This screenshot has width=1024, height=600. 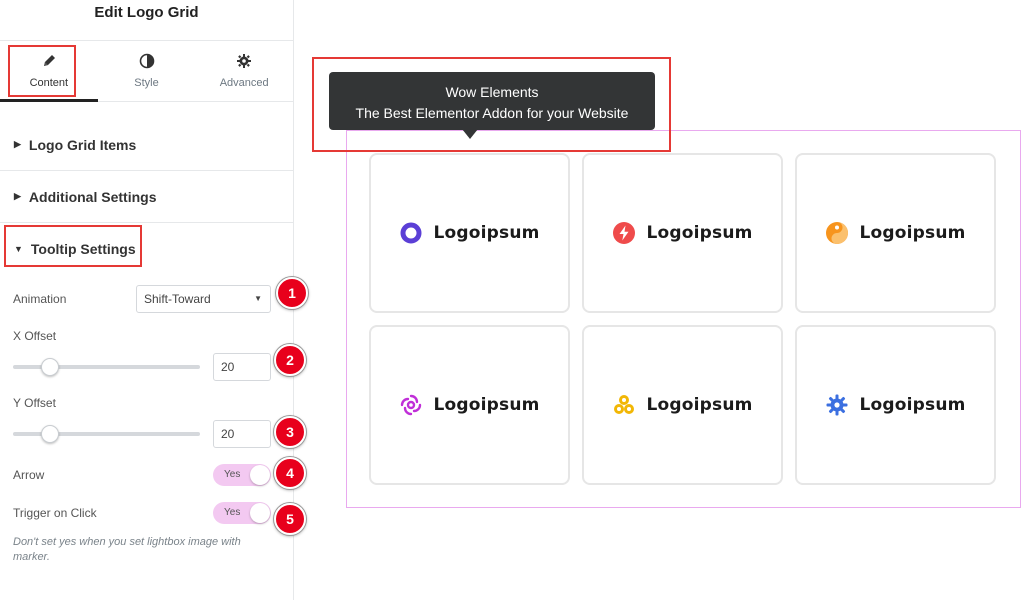 What do you see at coordinates (290, 360) in the screenshot?
I see `step-badge-2: 2` at bounding box center [290, 360].